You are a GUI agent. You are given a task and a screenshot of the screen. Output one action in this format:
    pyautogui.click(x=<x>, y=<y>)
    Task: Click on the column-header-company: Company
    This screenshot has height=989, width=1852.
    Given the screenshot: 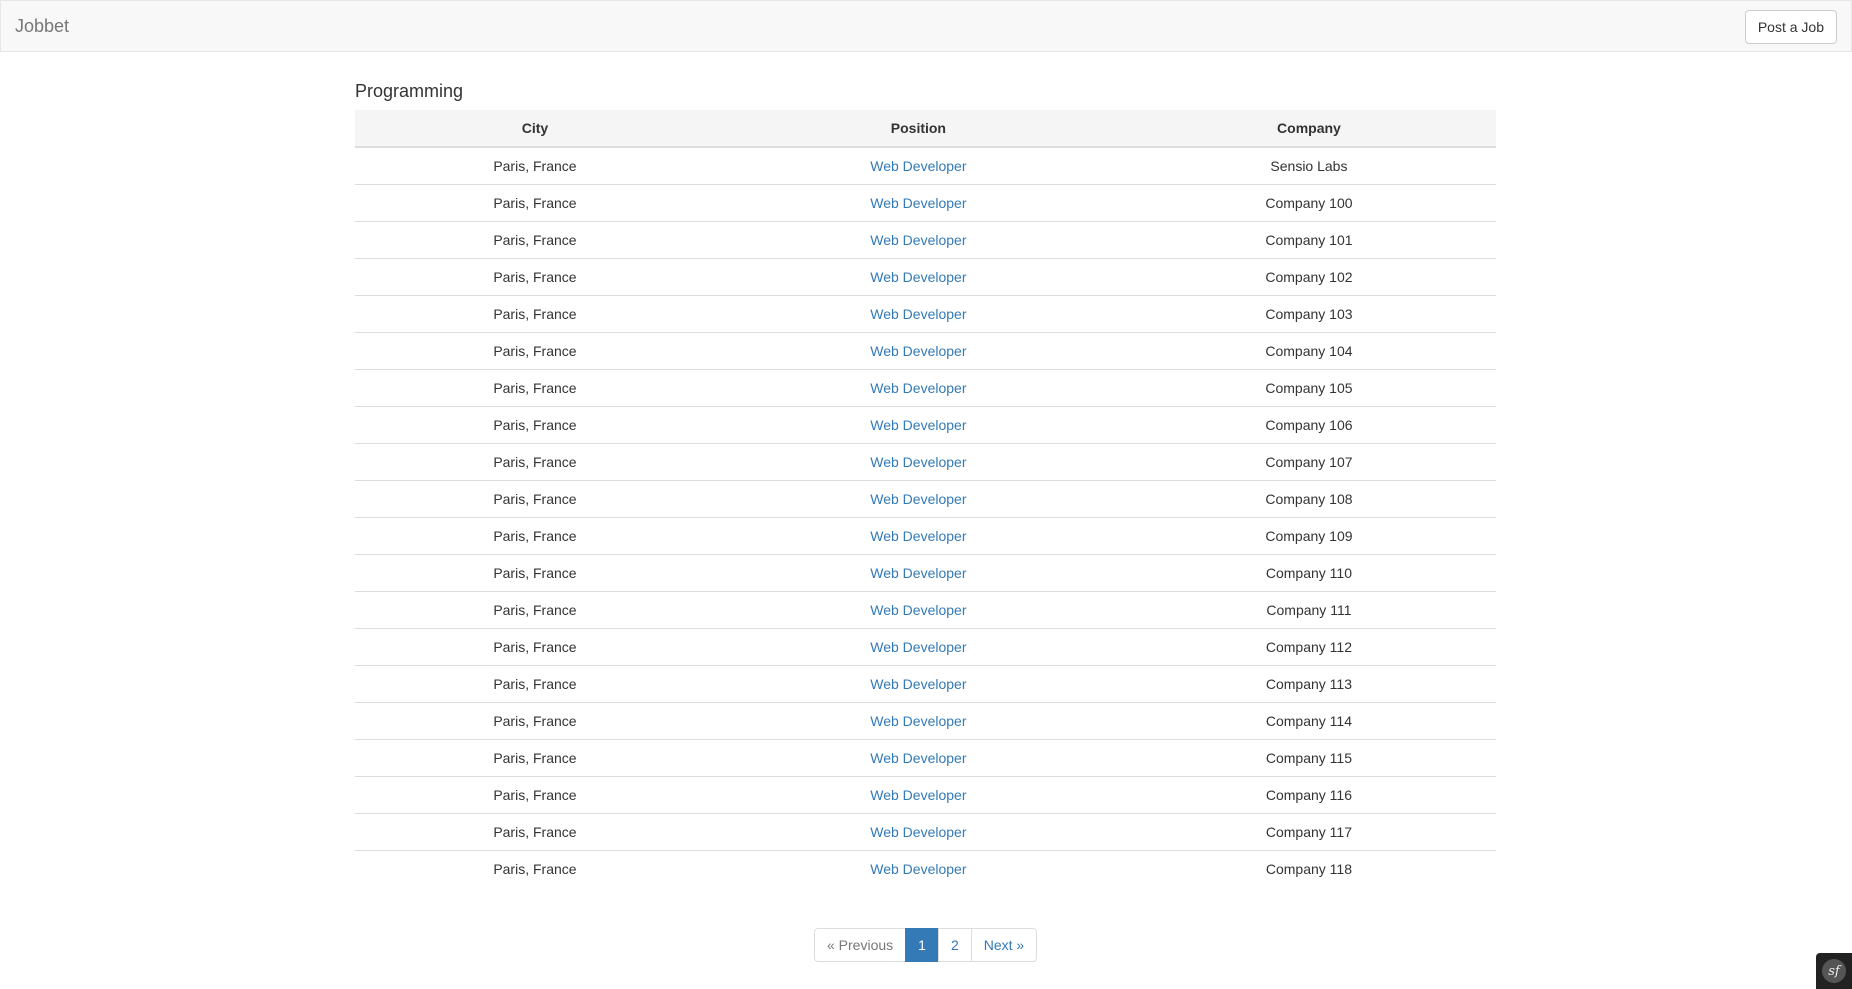 What is the action you would take?
    pyautogui.click(x=1308, y=129)
    